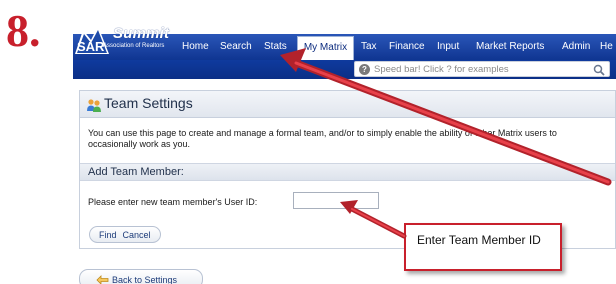 This screenshot has height=284, width=616. Describe the element at coordinates (347, 104) in the screenshot. I see `panel-header: Team Settings` at that location.